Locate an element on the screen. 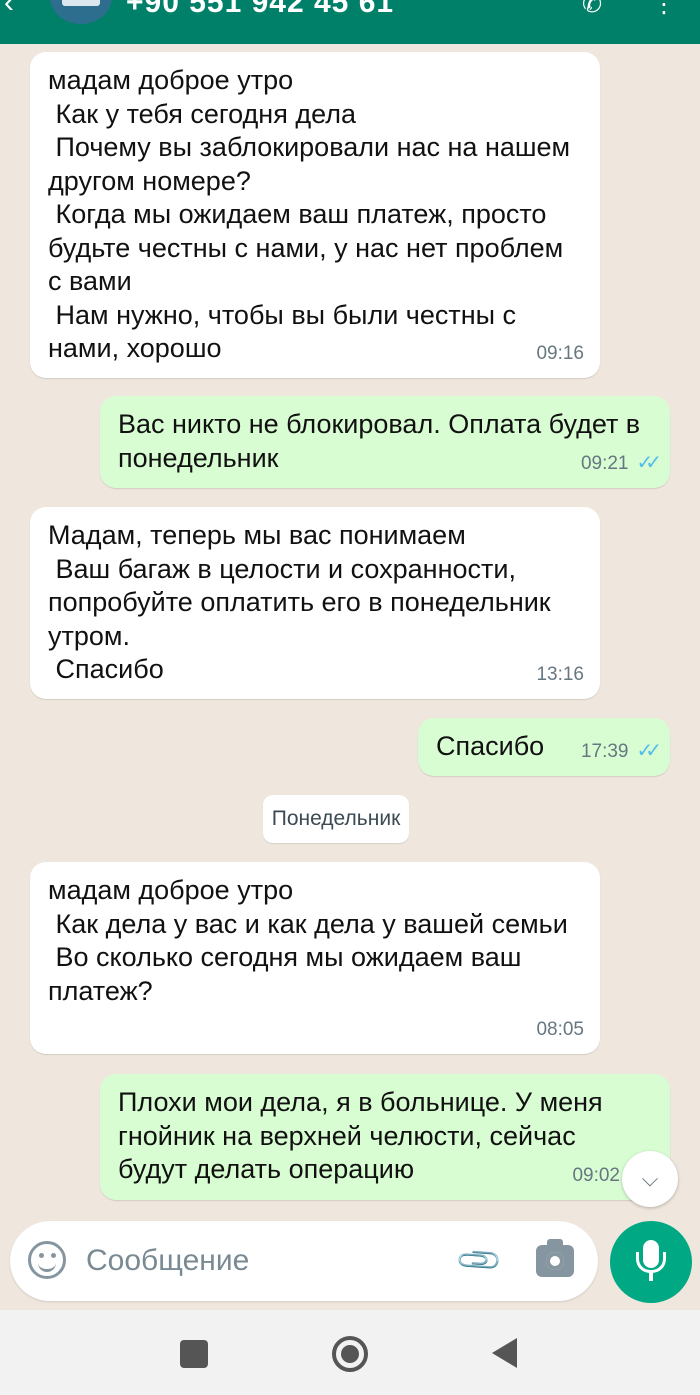  more-vert-icon: ⋮ is located at coordinates (664, 9).